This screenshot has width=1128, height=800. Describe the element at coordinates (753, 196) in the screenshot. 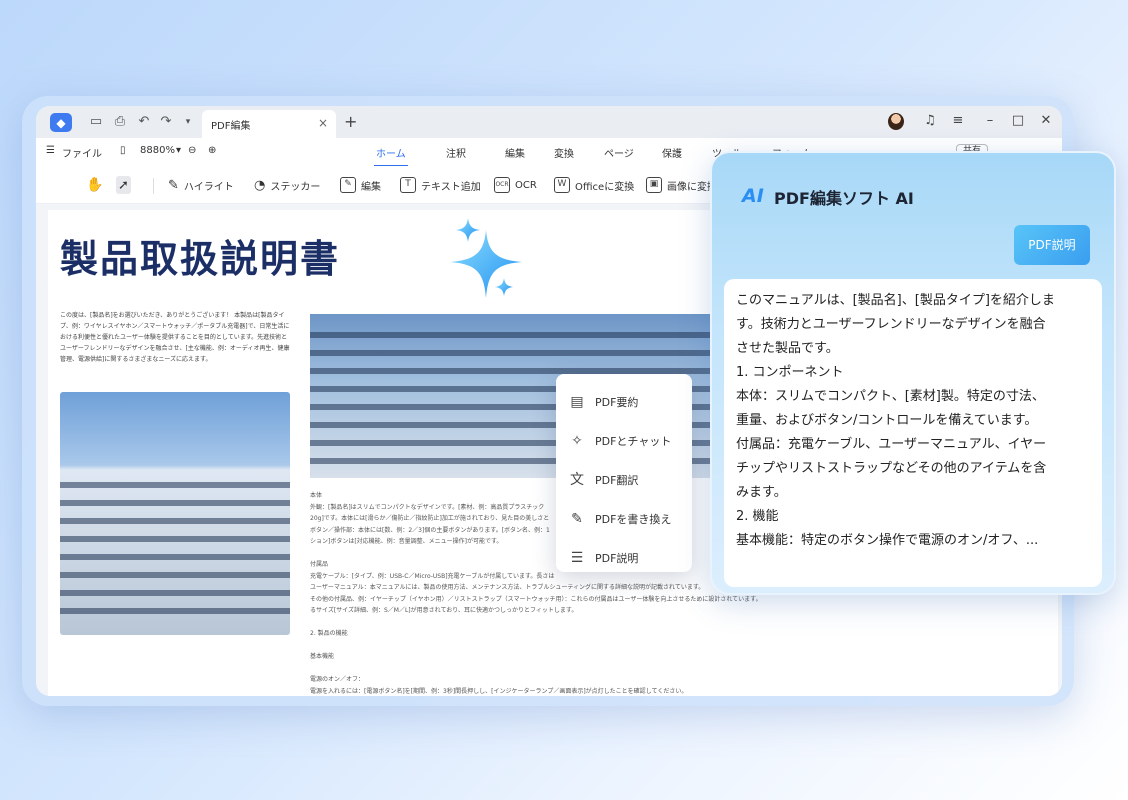

I see `ai-logo-icon: AI` at that location.